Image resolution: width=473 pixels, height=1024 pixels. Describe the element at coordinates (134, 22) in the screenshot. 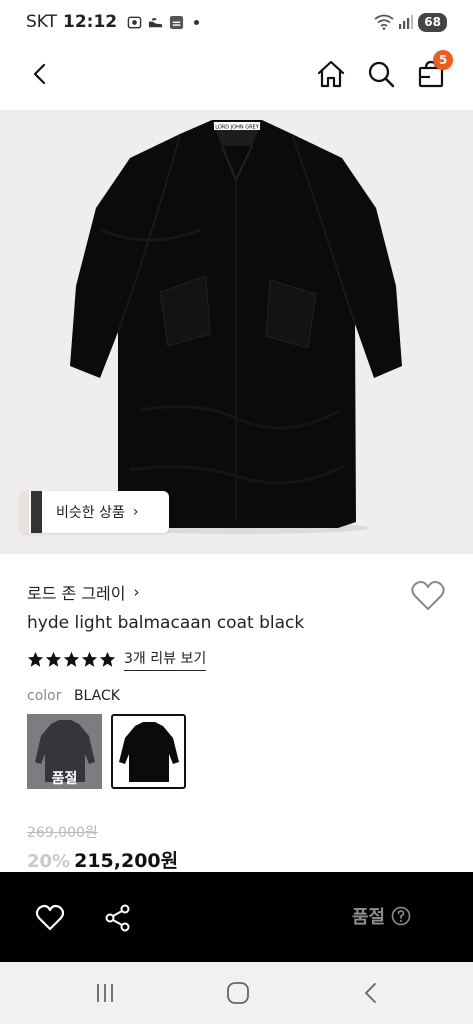

I see `screen-record-icon` at that location.